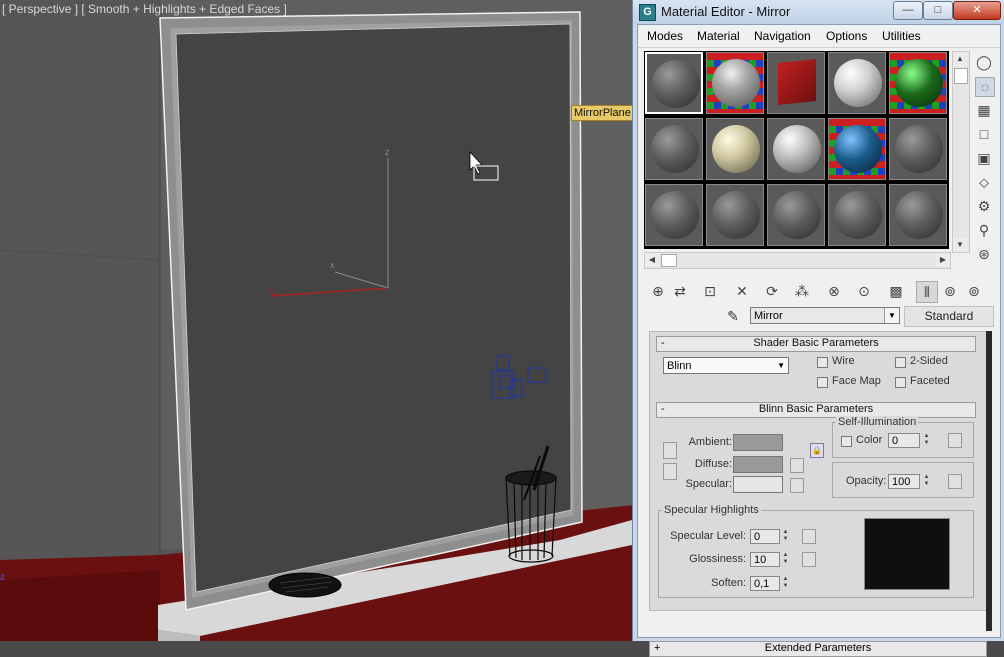  What do you see at coordinates (758, 484) in the screenshot?
I see `specular-color-swatch` at bounding box center [758, 484].